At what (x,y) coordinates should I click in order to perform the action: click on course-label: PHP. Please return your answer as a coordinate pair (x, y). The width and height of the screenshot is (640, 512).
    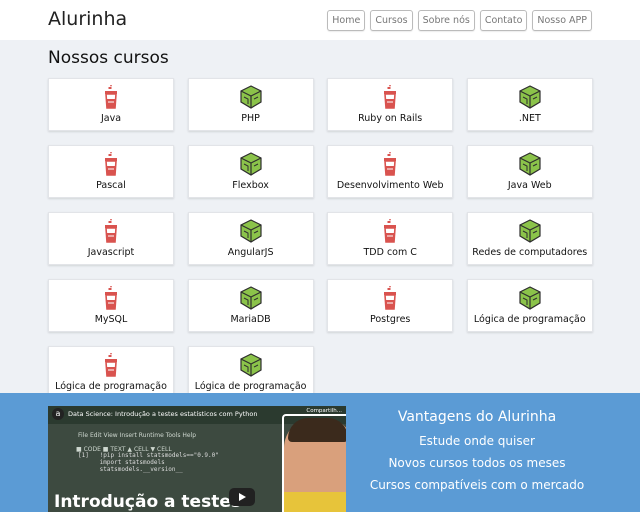
    Looking at the image, I should click on (250, 118).